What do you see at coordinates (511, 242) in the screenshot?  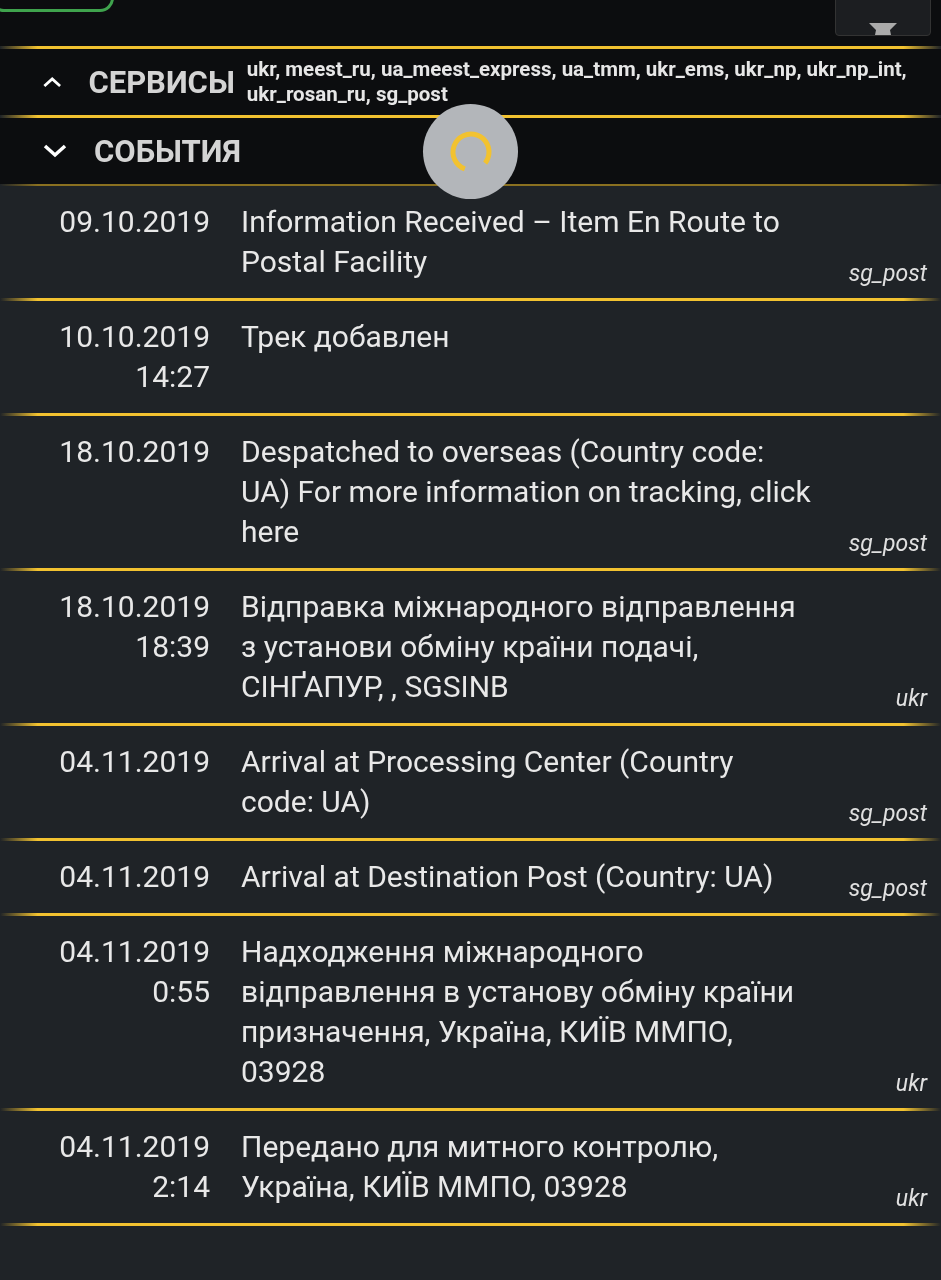 I see `event-description: Information Received – Item En Route to Postal Facility` at bounding box center [511, 242].